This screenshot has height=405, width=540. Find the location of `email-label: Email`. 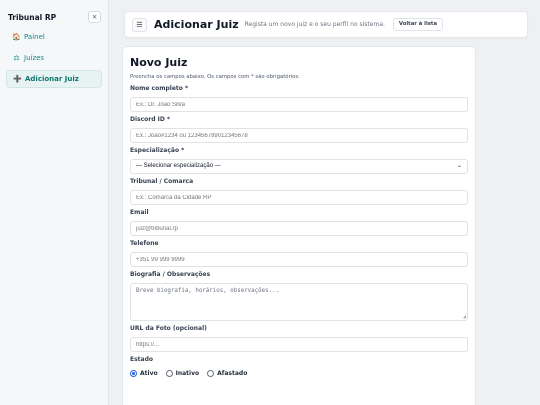

email-label: Email is located at coordinates (139, 212).